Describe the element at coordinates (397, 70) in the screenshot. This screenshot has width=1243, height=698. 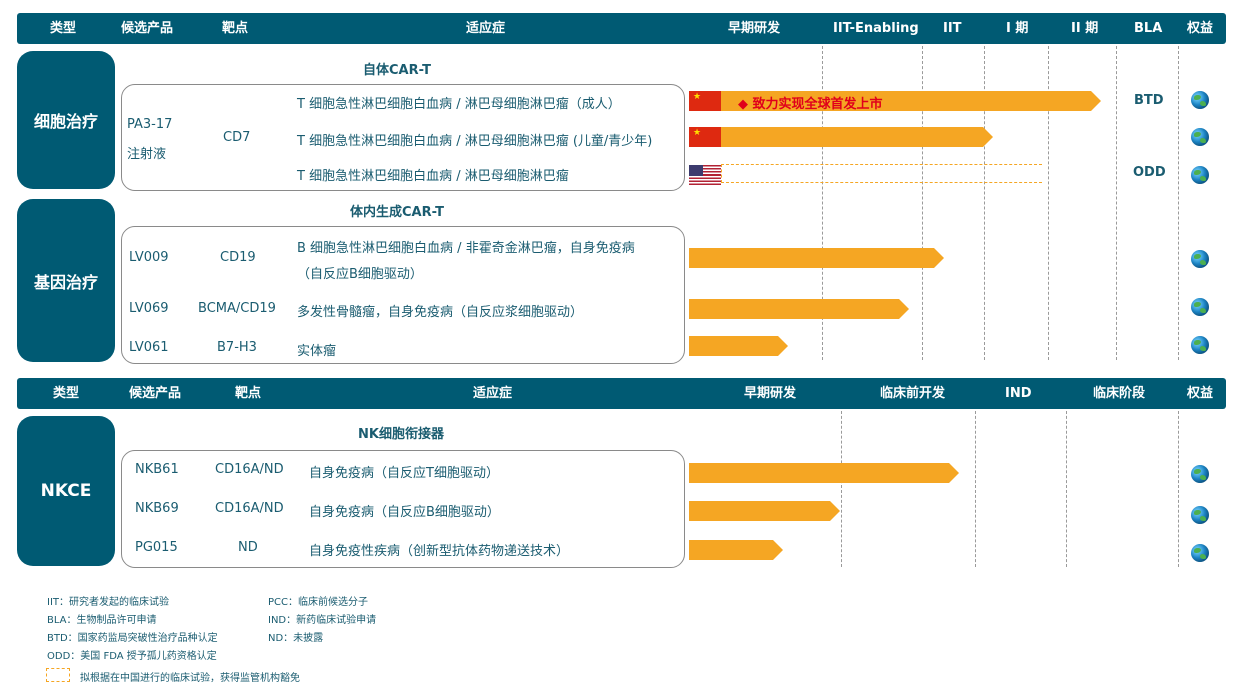
I see `subtitle-autologous-car-t: 自体CAR-T` at that location.